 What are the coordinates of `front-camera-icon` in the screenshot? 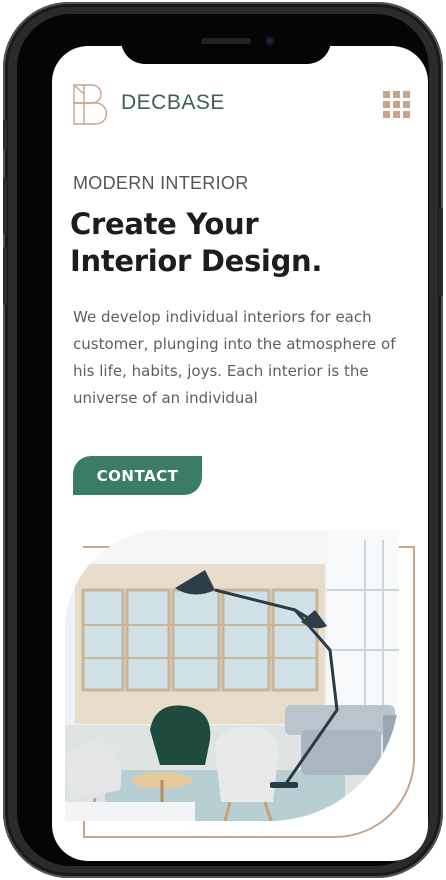 It's located at (270, 41).